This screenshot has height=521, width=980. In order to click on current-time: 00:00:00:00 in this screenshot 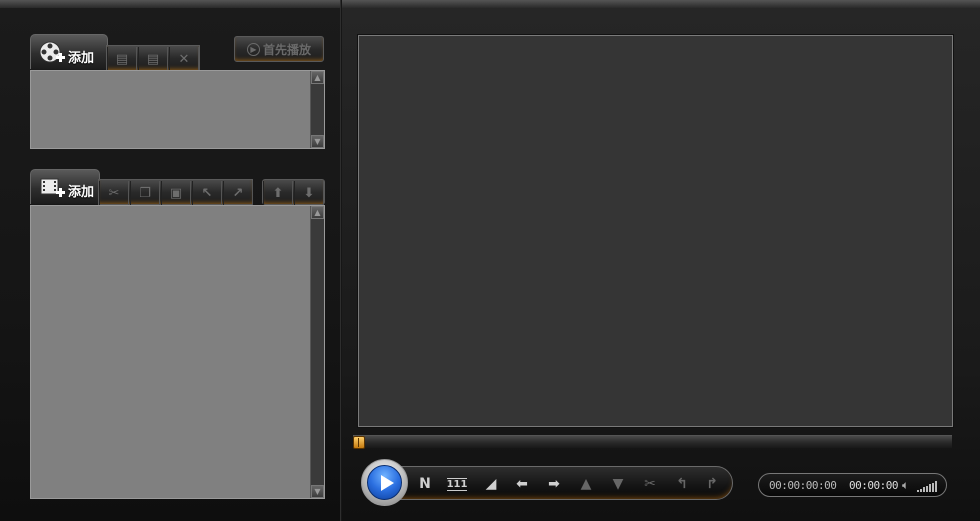, I will do `click(803, 485)`.